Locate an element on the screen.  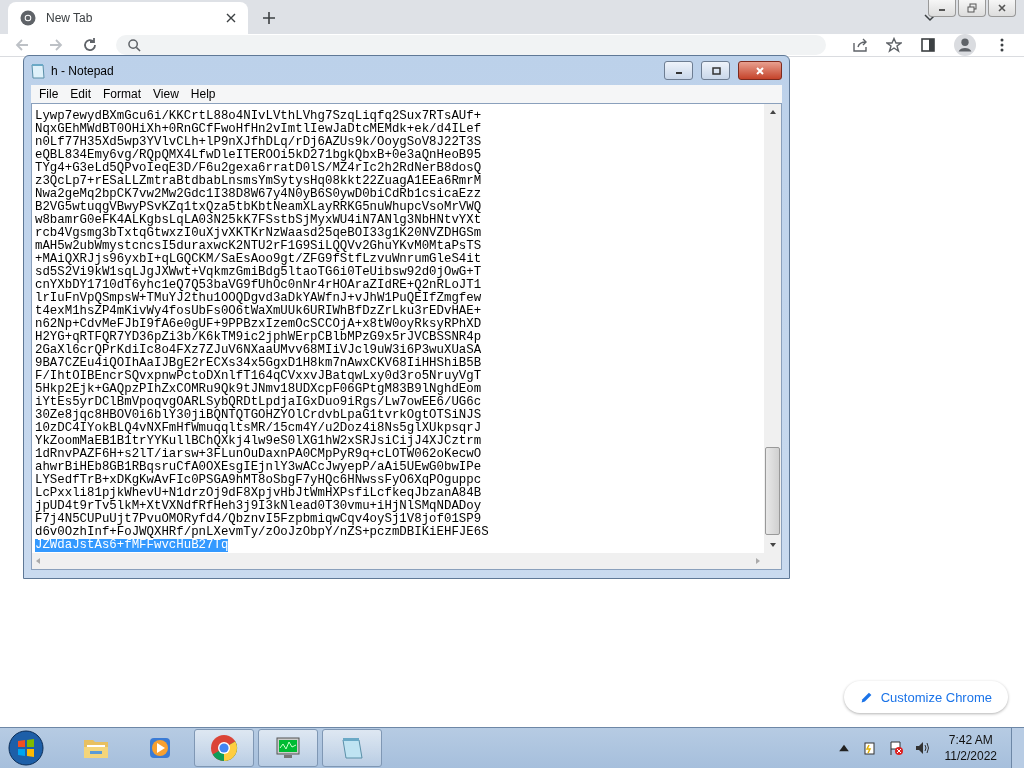
text-line: 1dRnvPAZF6H+s2lT/iarsw+3FLunOuDaxnPA0CMpPyR9q+cLOTW062oKecwO is located at coordinates (258, 454).